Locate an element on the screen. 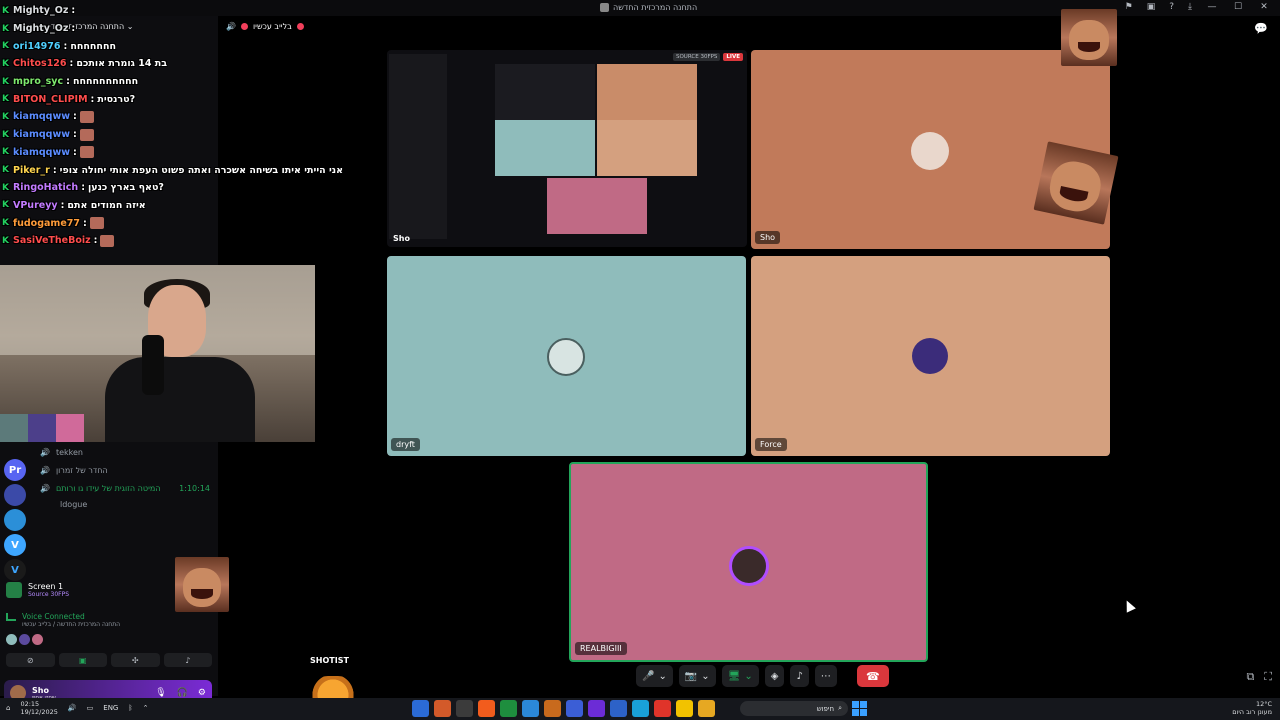  voice-connected-status: Voice Connected is located at coordinates (109, 616).